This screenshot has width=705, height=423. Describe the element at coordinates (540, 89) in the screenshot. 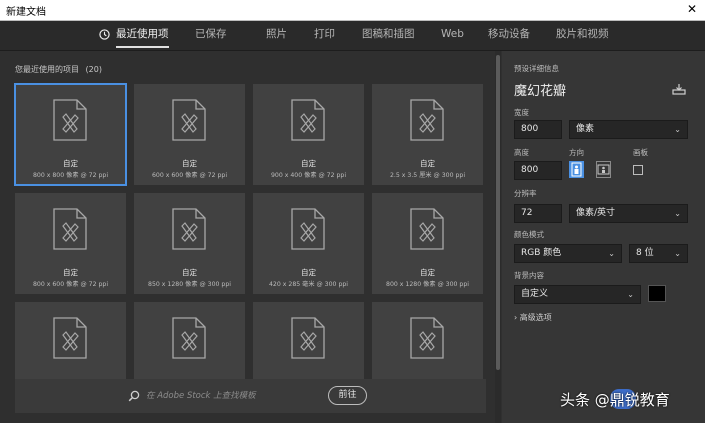

I see `preset-name: 魔幻花瓣` at that location.